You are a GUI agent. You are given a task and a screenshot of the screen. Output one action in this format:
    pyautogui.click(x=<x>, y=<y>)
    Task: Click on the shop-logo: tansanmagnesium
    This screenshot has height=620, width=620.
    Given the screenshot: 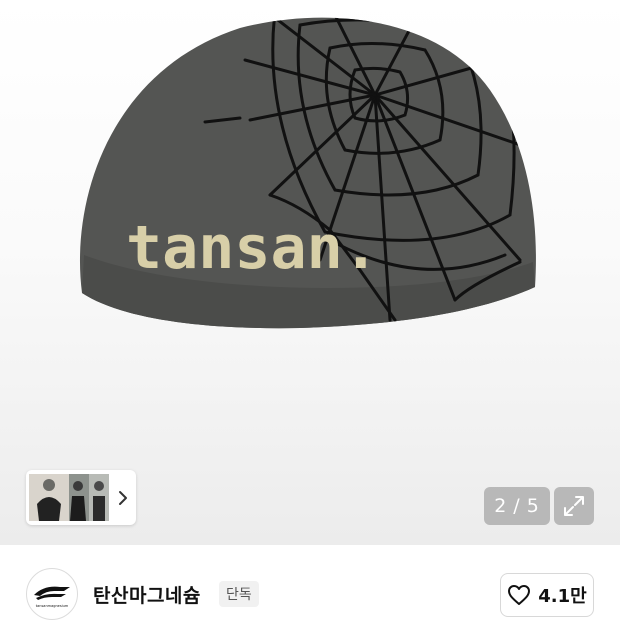 What is the action you would take?
    pyautogui.click(x=52, y=594)
    